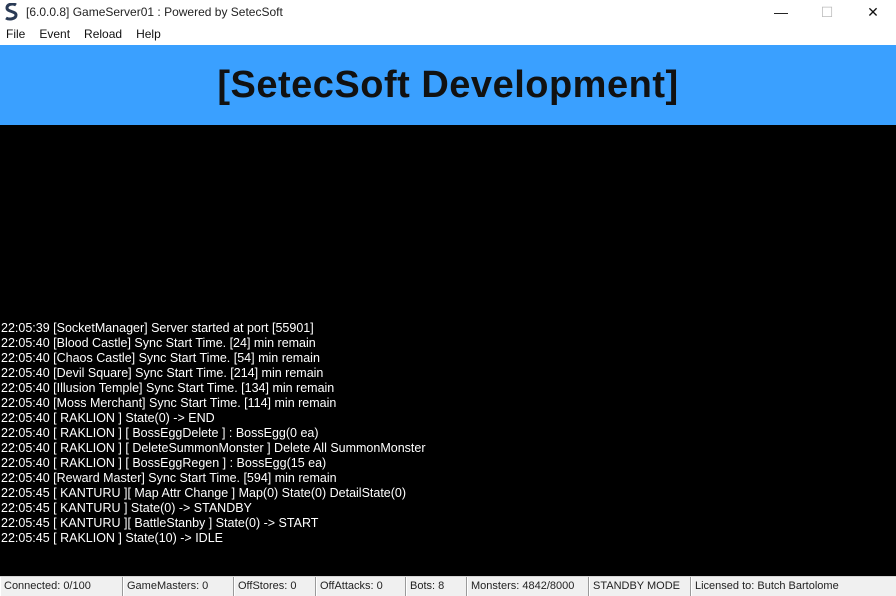  Describe the element at coordinates (61, 586) in the screenshot. I see `status-connected: Connected: 0/100` at that location.